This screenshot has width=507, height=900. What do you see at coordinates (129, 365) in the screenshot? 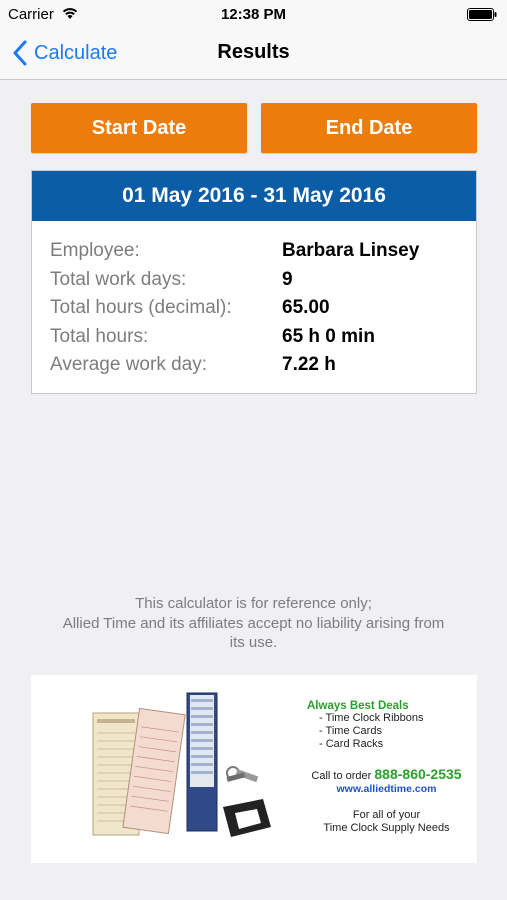
I see `result-label: Average work day:` at bounding box center [129, 365].